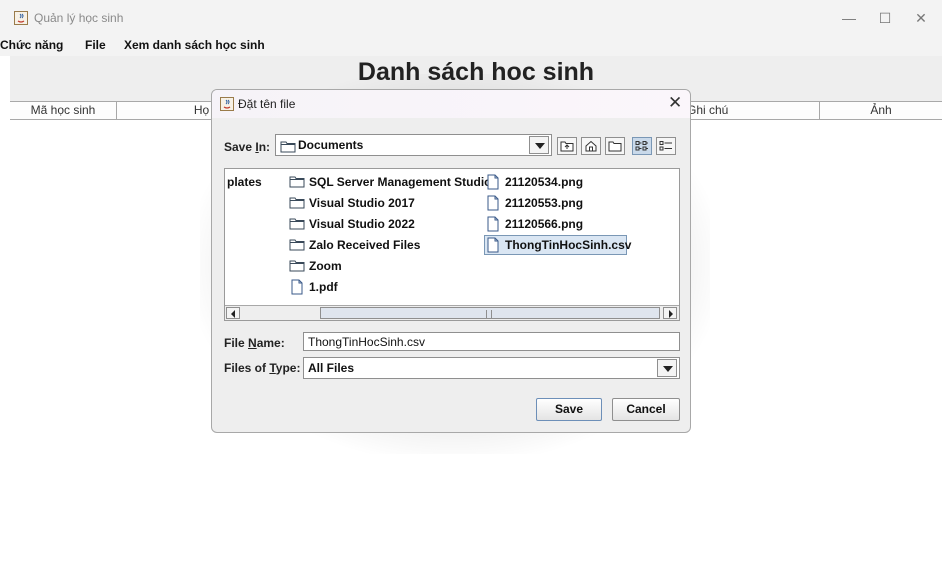 The image size is (942, 566). Describe the element at coordinates (491, 341) in the screenshot. I see `file-name-input` at that location.